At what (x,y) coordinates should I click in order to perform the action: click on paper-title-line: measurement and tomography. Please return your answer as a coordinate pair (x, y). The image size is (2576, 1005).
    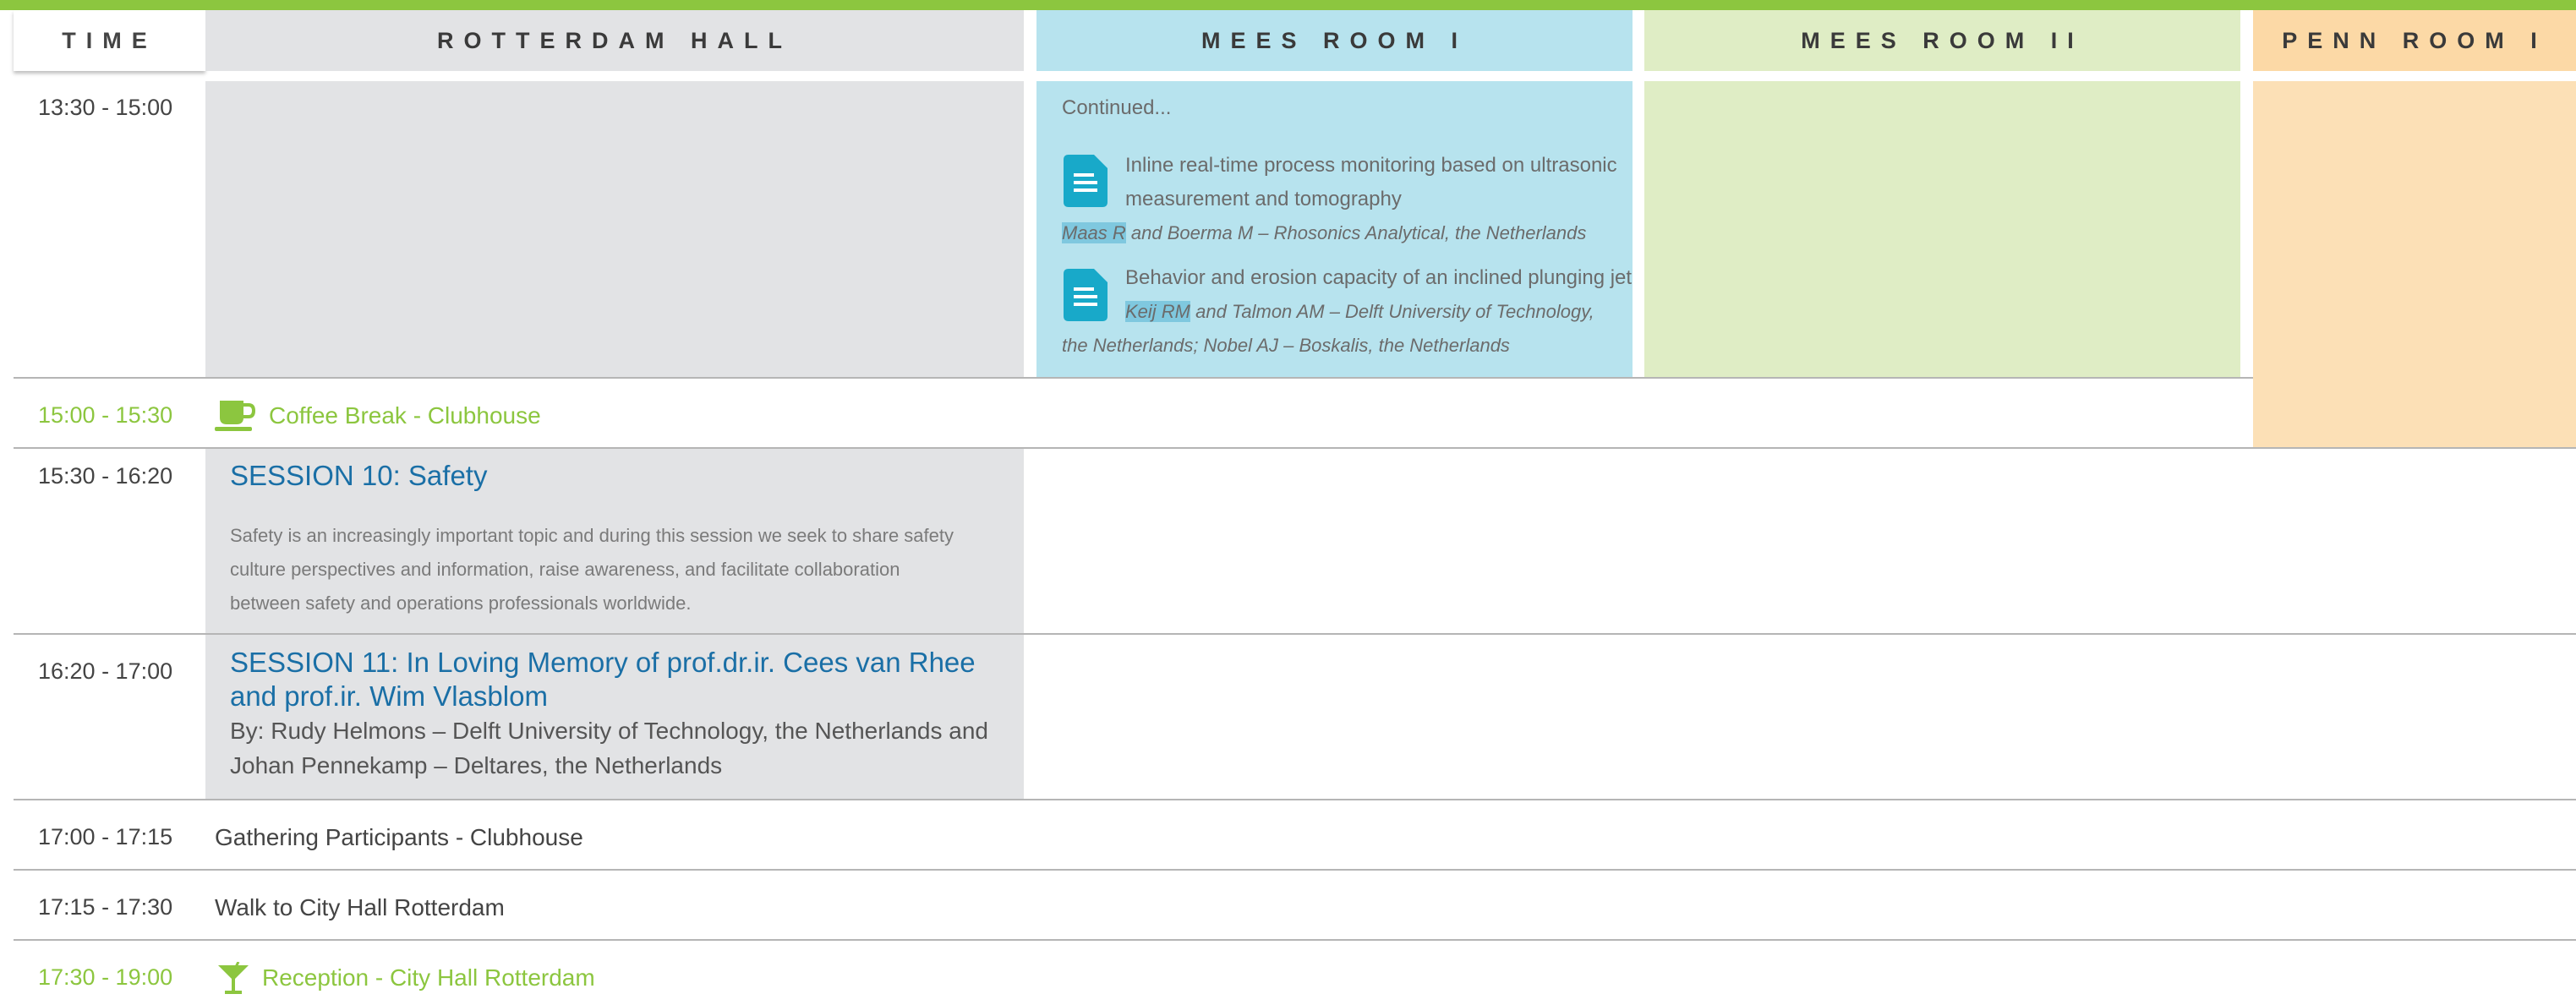
    Looking at the image, I should click on (1263, 199).